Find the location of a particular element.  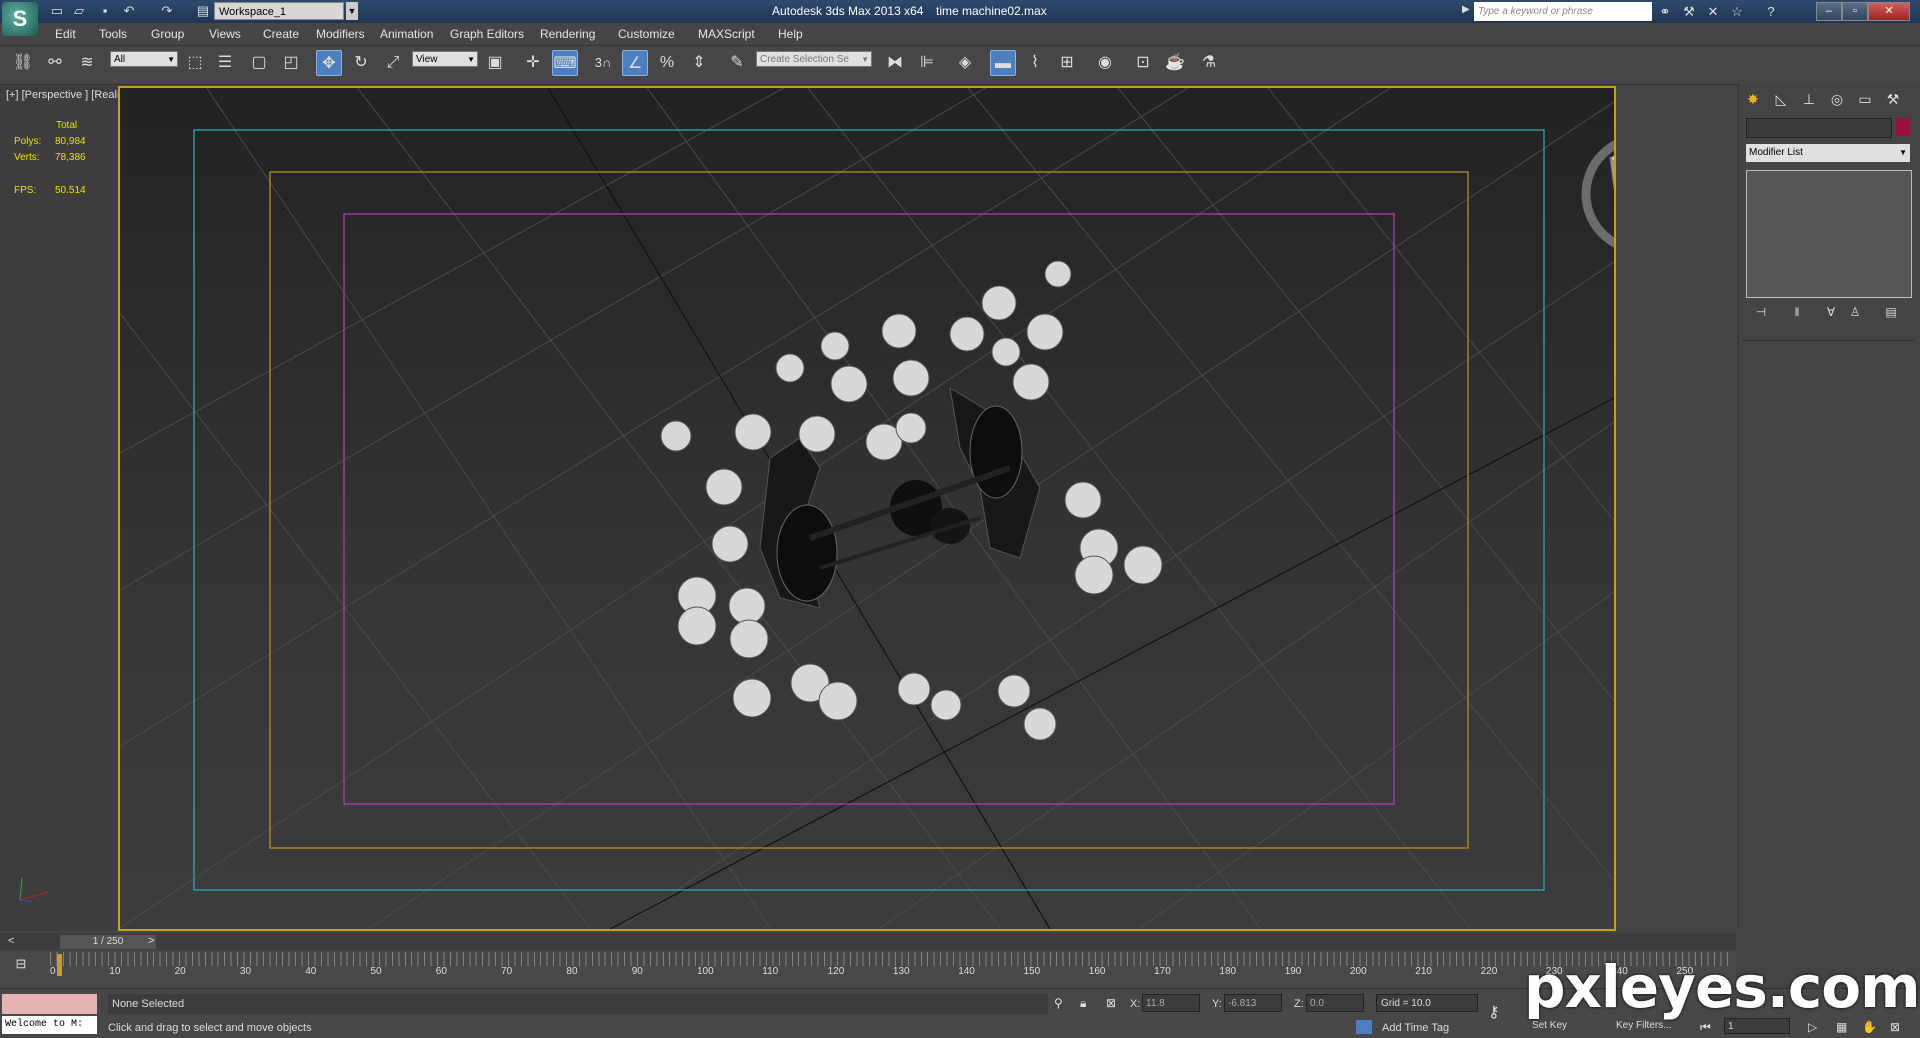

percent-snap-icon: % is located at coordinates (667, 63).